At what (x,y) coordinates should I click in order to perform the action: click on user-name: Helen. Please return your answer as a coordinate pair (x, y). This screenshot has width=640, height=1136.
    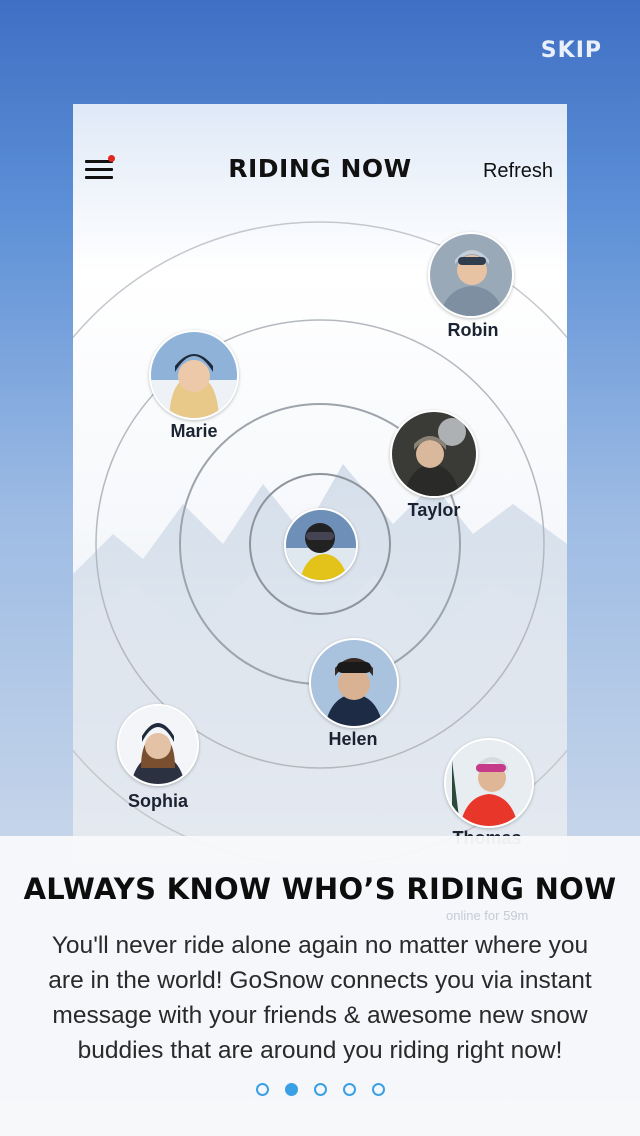
    Looking at the image, I should click on (353, 739).